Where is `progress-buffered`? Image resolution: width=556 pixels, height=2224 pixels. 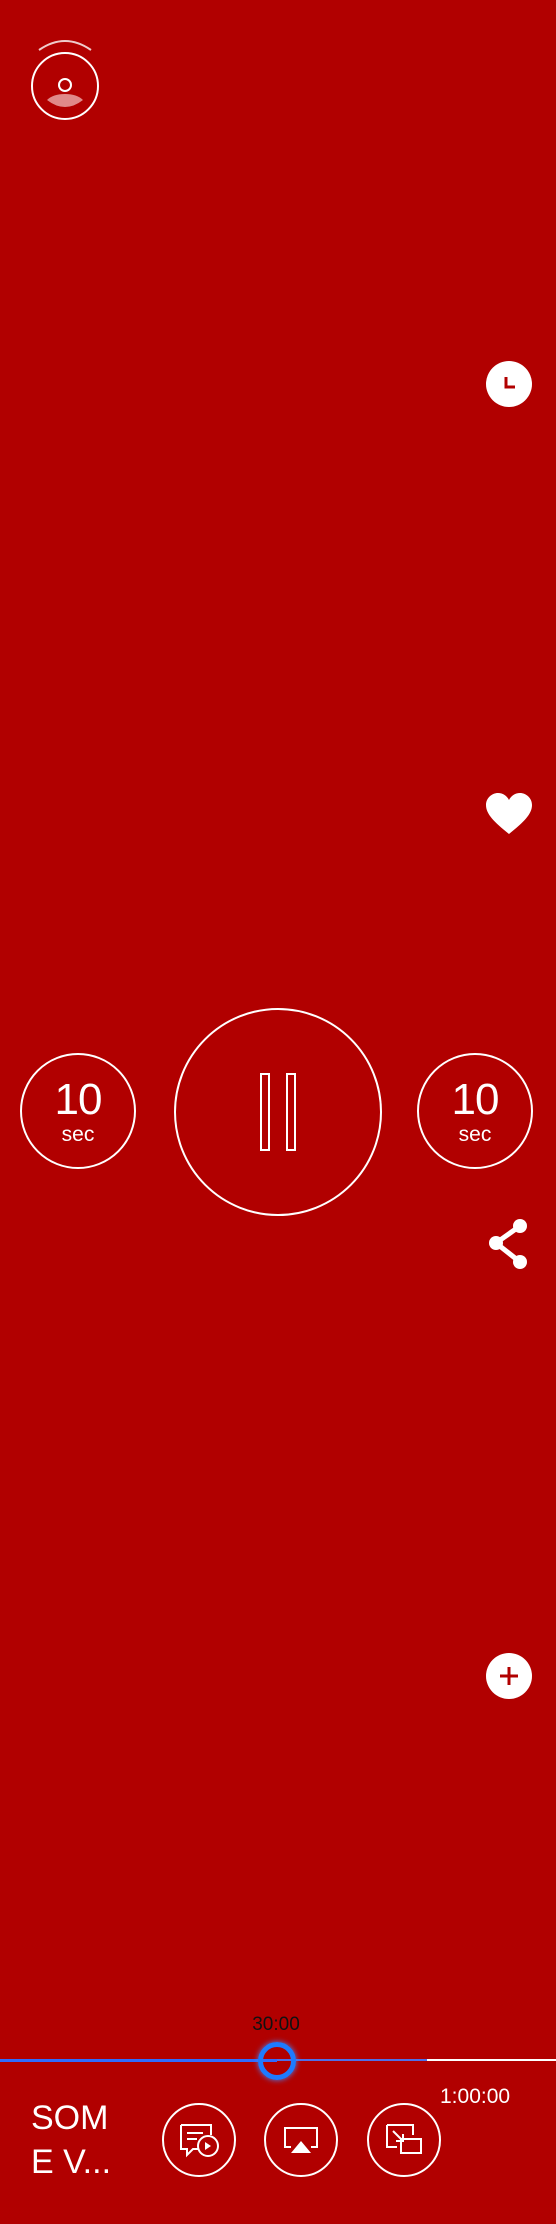 progress-buffered is located at coordinates (352, 2060).